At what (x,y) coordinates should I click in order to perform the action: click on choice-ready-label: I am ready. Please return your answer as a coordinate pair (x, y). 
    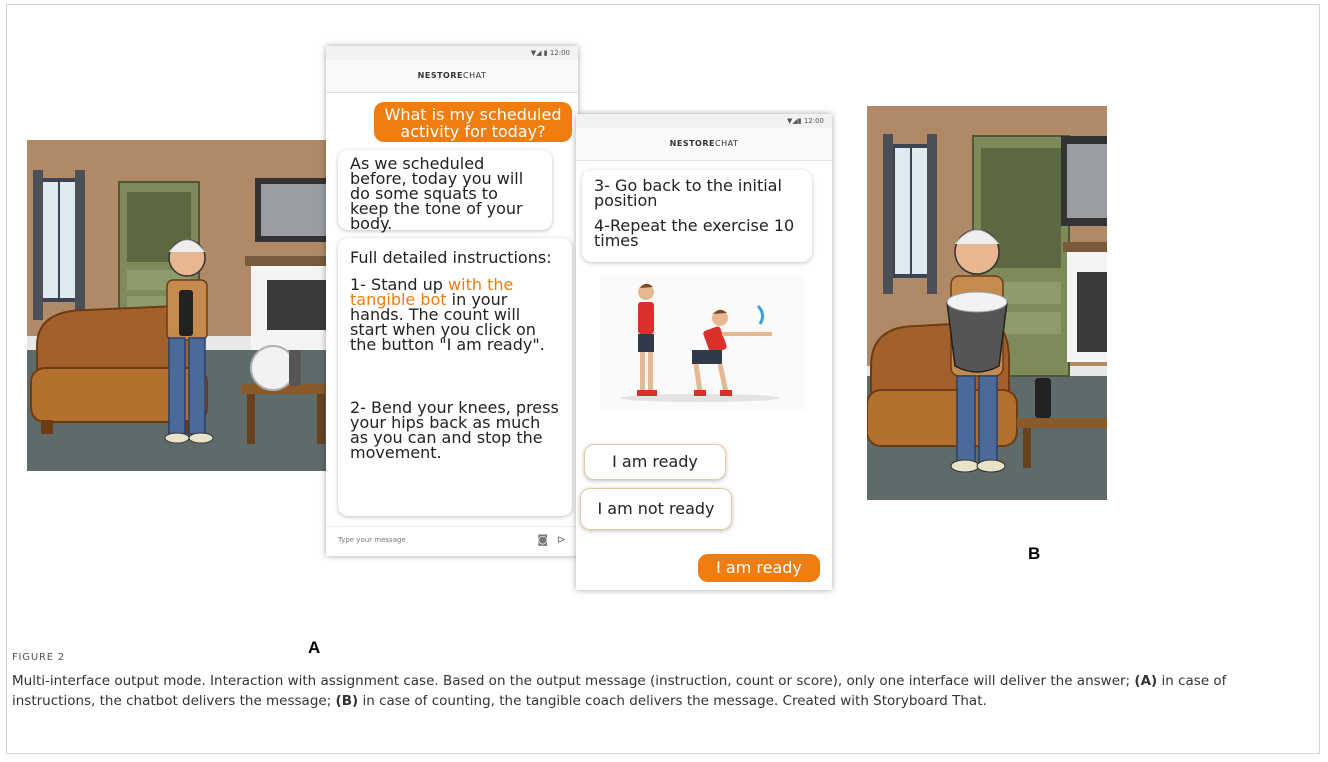
    Looking at the image, I should click on (655, 461).